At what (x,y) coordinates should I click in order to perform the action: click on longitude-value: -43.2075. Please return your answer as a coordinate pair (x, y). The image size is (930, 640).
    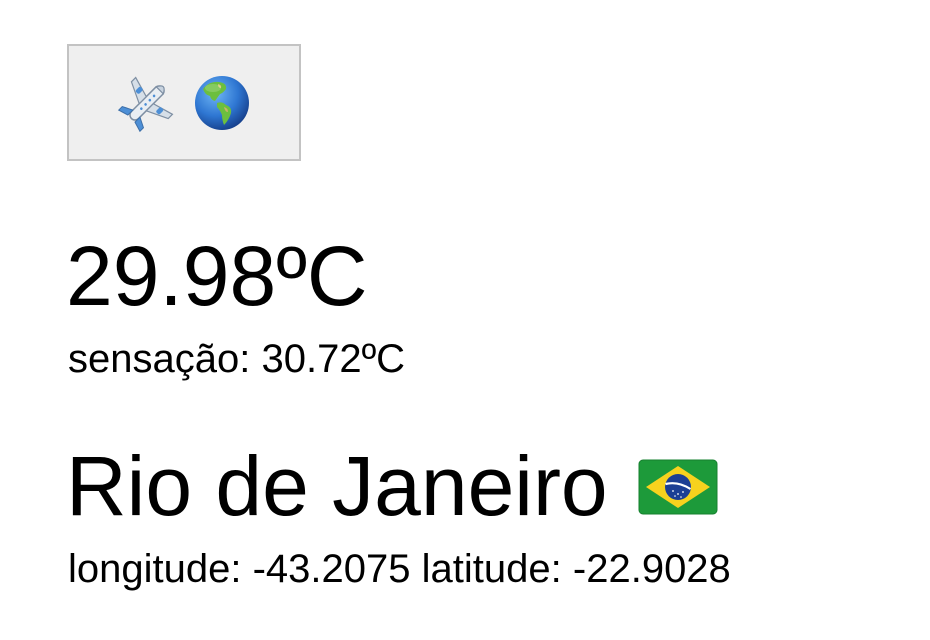
    Looking at the image, I should click on (331, 569).